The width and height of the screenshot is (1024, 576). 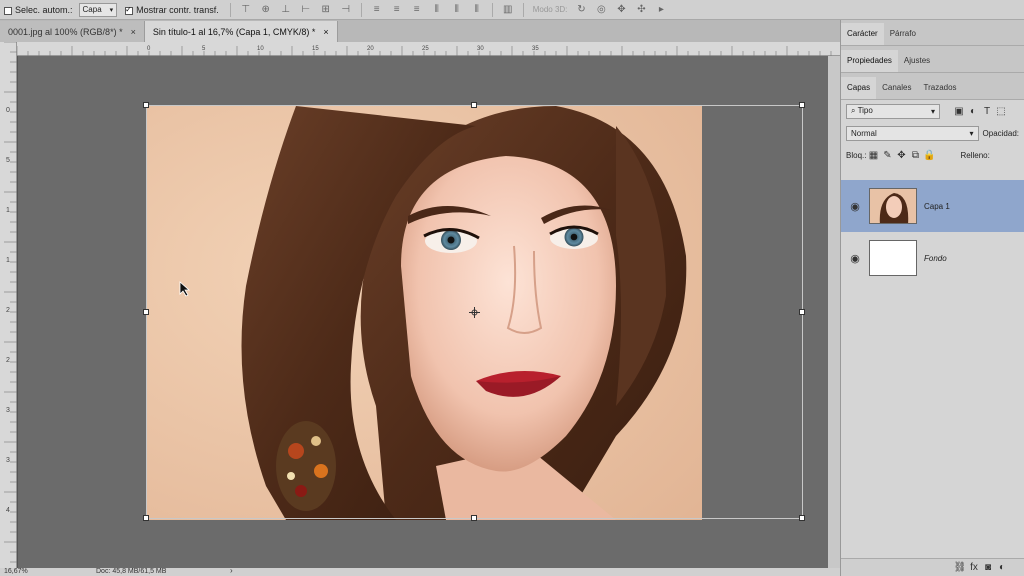 What do you see at coordinates (315, 49) in the screenshot?
I see `ruler-label: 15` at bounding box center [315, 49].